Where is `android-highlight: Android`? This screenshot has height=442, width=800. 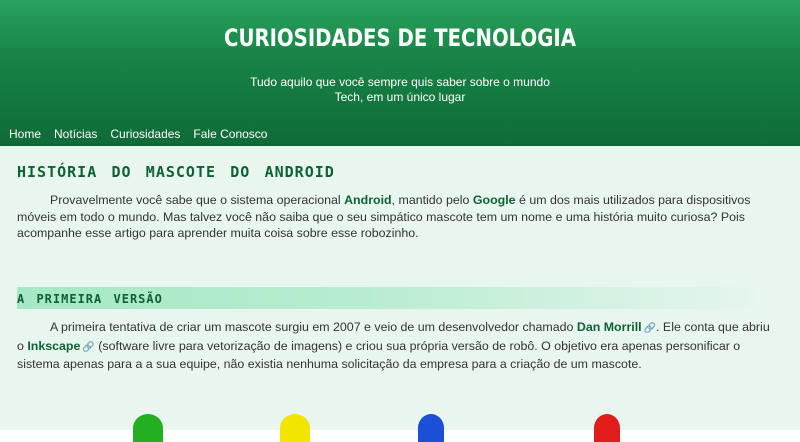 android-highlight: Android is located at coordinates (368, 200).